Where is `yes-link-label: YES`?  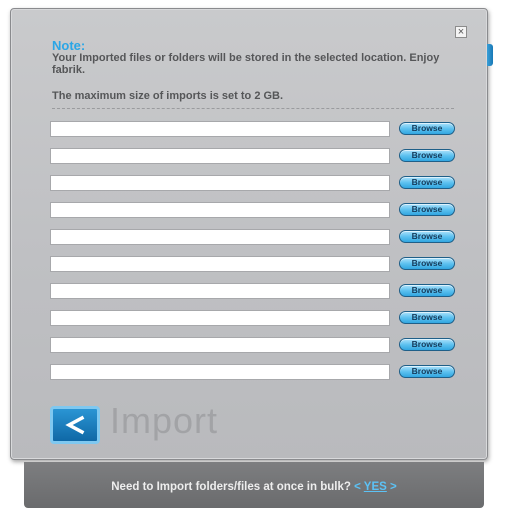
yes-link-label: YES is located at coordinates (375, 487).